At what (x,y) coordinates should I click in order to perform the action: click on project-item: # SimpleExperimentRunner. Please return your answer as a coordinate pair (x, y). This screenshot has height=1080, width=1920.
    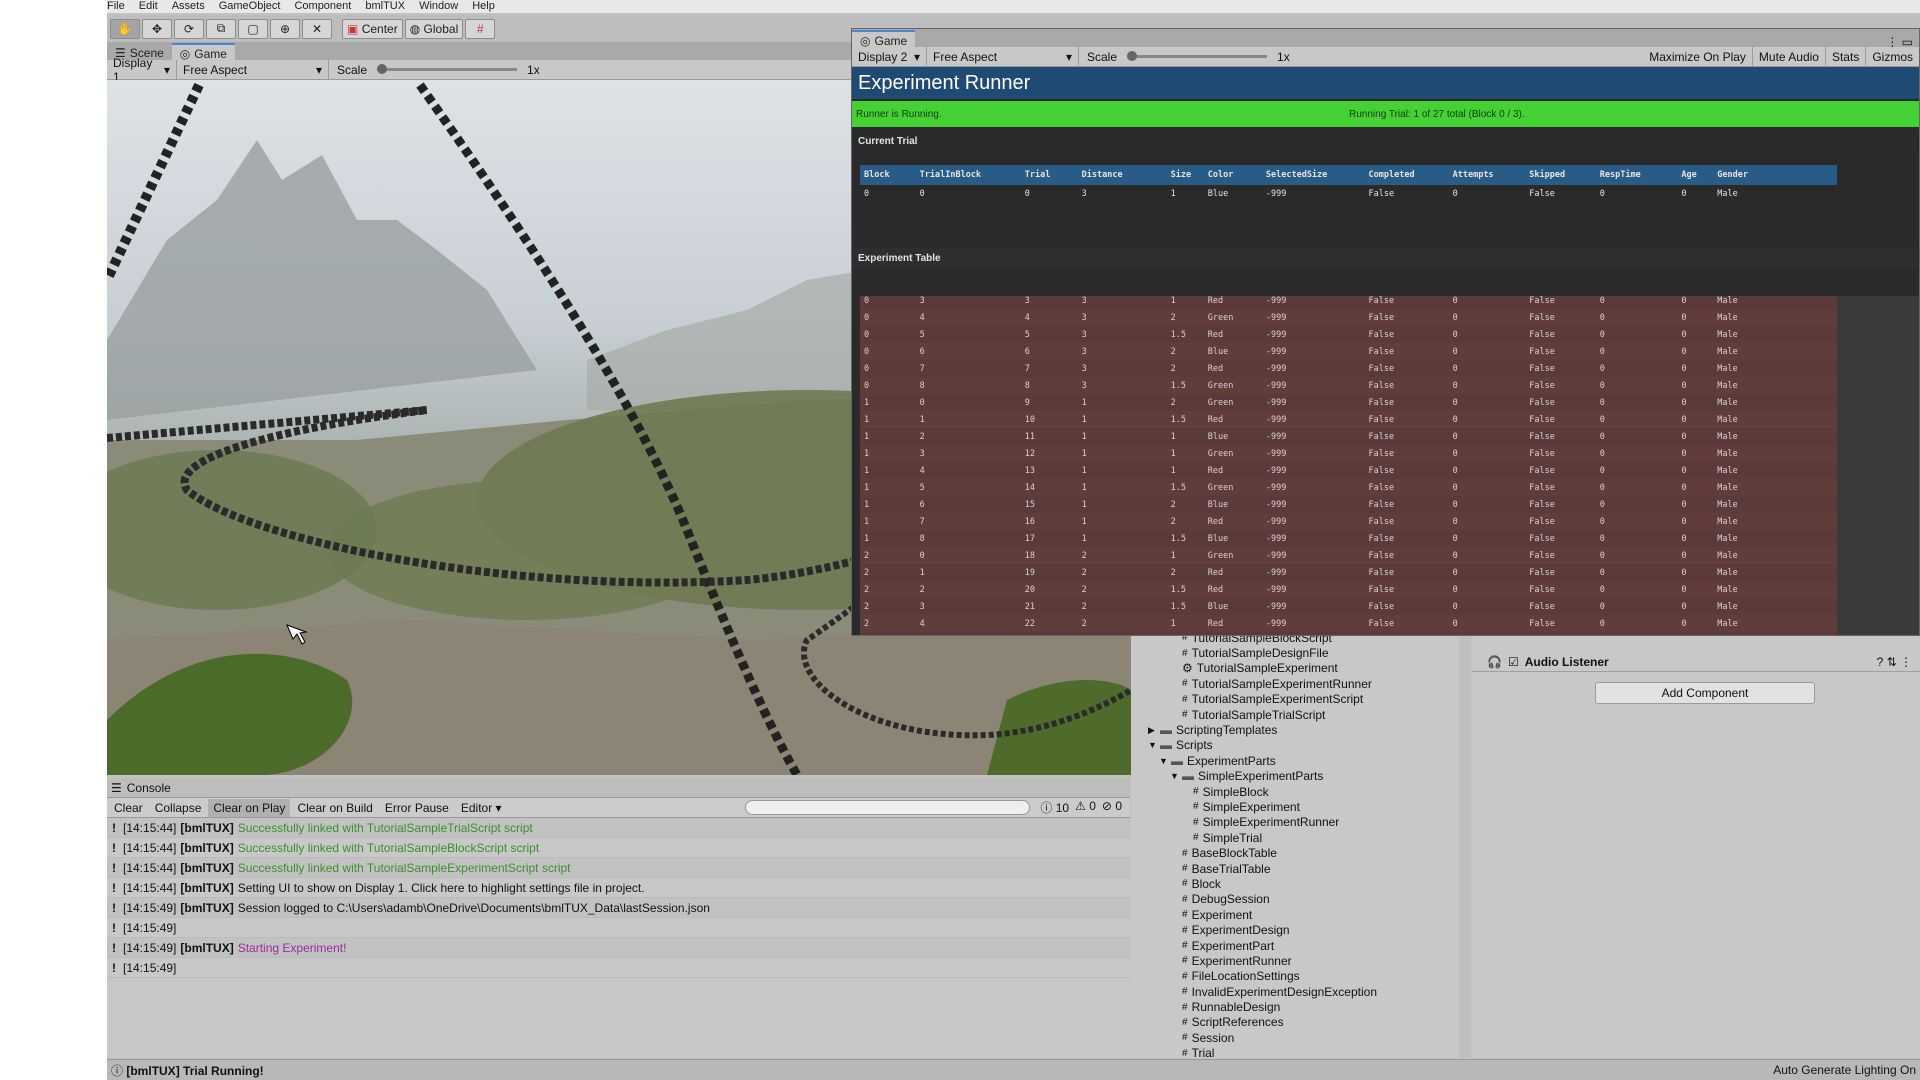
    Looking at the image, I should click on (1300, 822).